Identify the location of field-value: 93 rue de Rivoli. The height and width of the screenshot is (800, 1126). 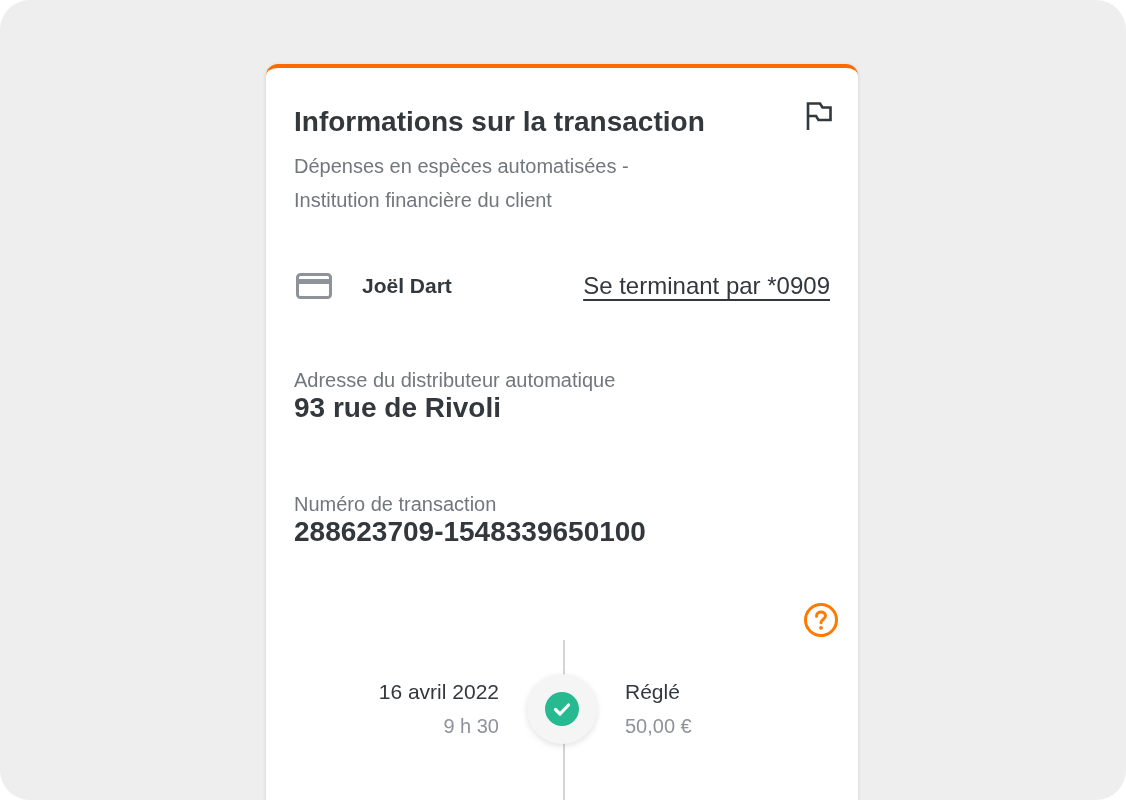
(397, 408).